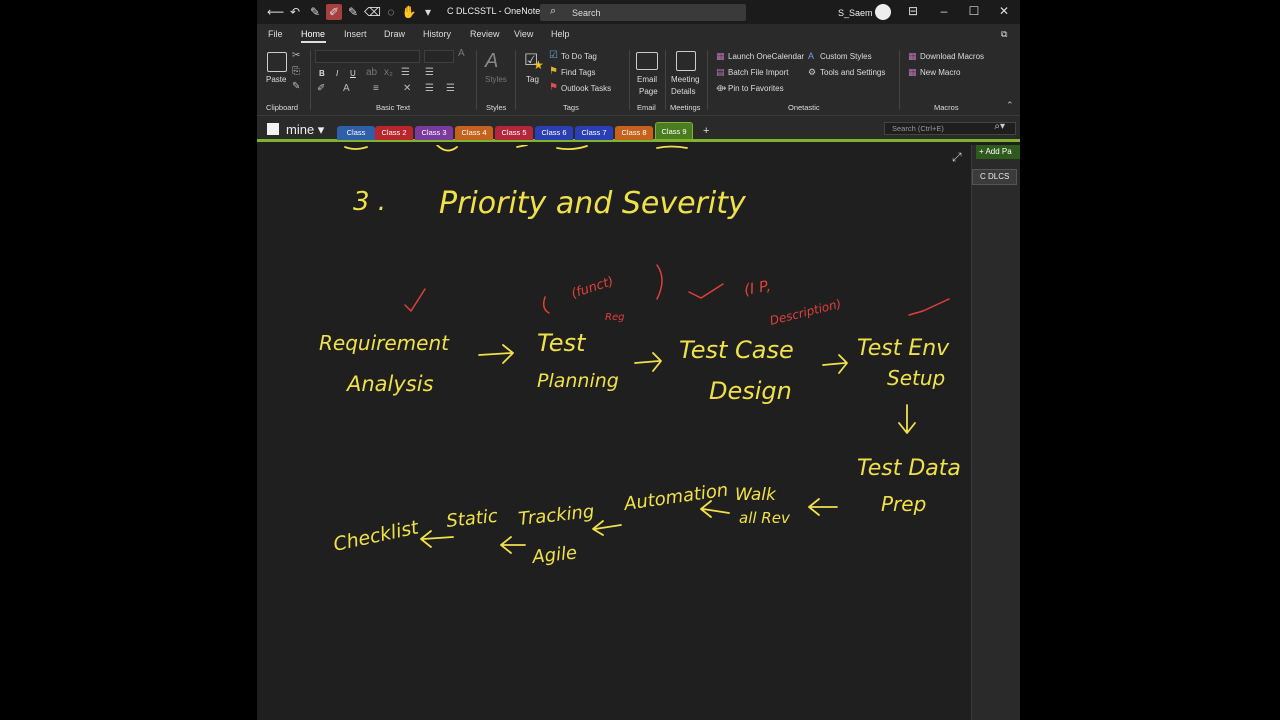 This screenshot has height=720, width=1280. I want to click on todo-tag-button: To Do Tag, so click(579, 56).